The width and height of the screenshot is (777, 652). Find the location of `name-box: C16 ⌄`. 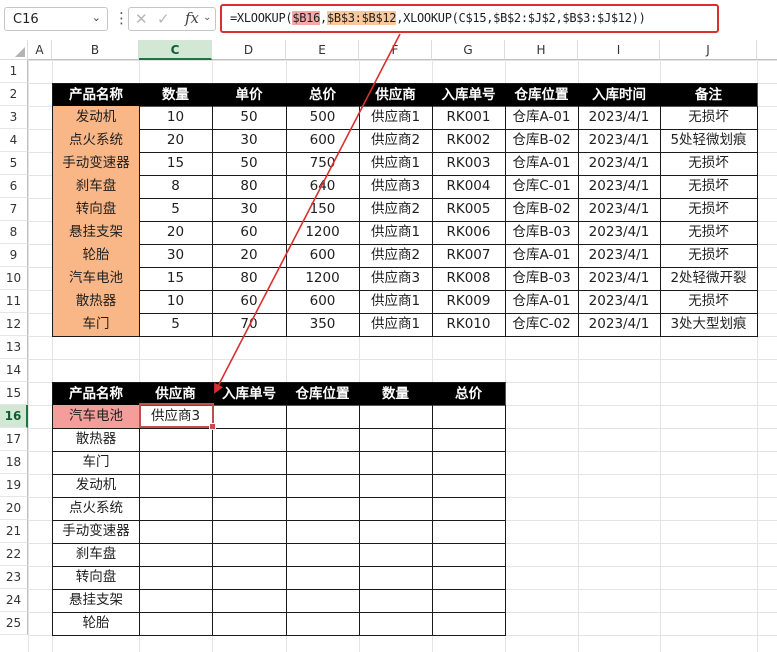

name-box: C16 ⌄ is located at coordinates (56, 19).